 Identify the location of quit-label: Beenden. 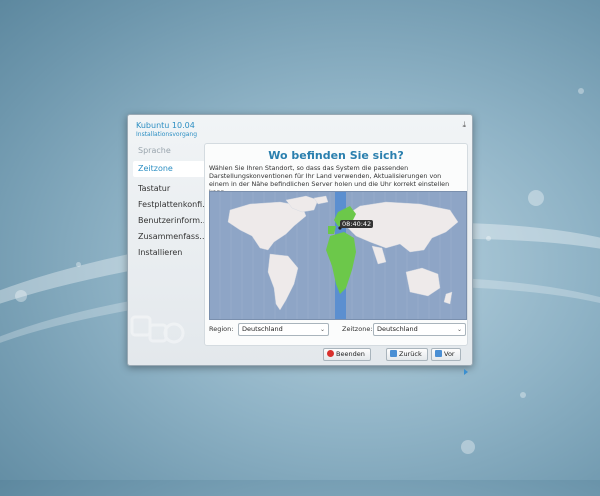
(350, 354).